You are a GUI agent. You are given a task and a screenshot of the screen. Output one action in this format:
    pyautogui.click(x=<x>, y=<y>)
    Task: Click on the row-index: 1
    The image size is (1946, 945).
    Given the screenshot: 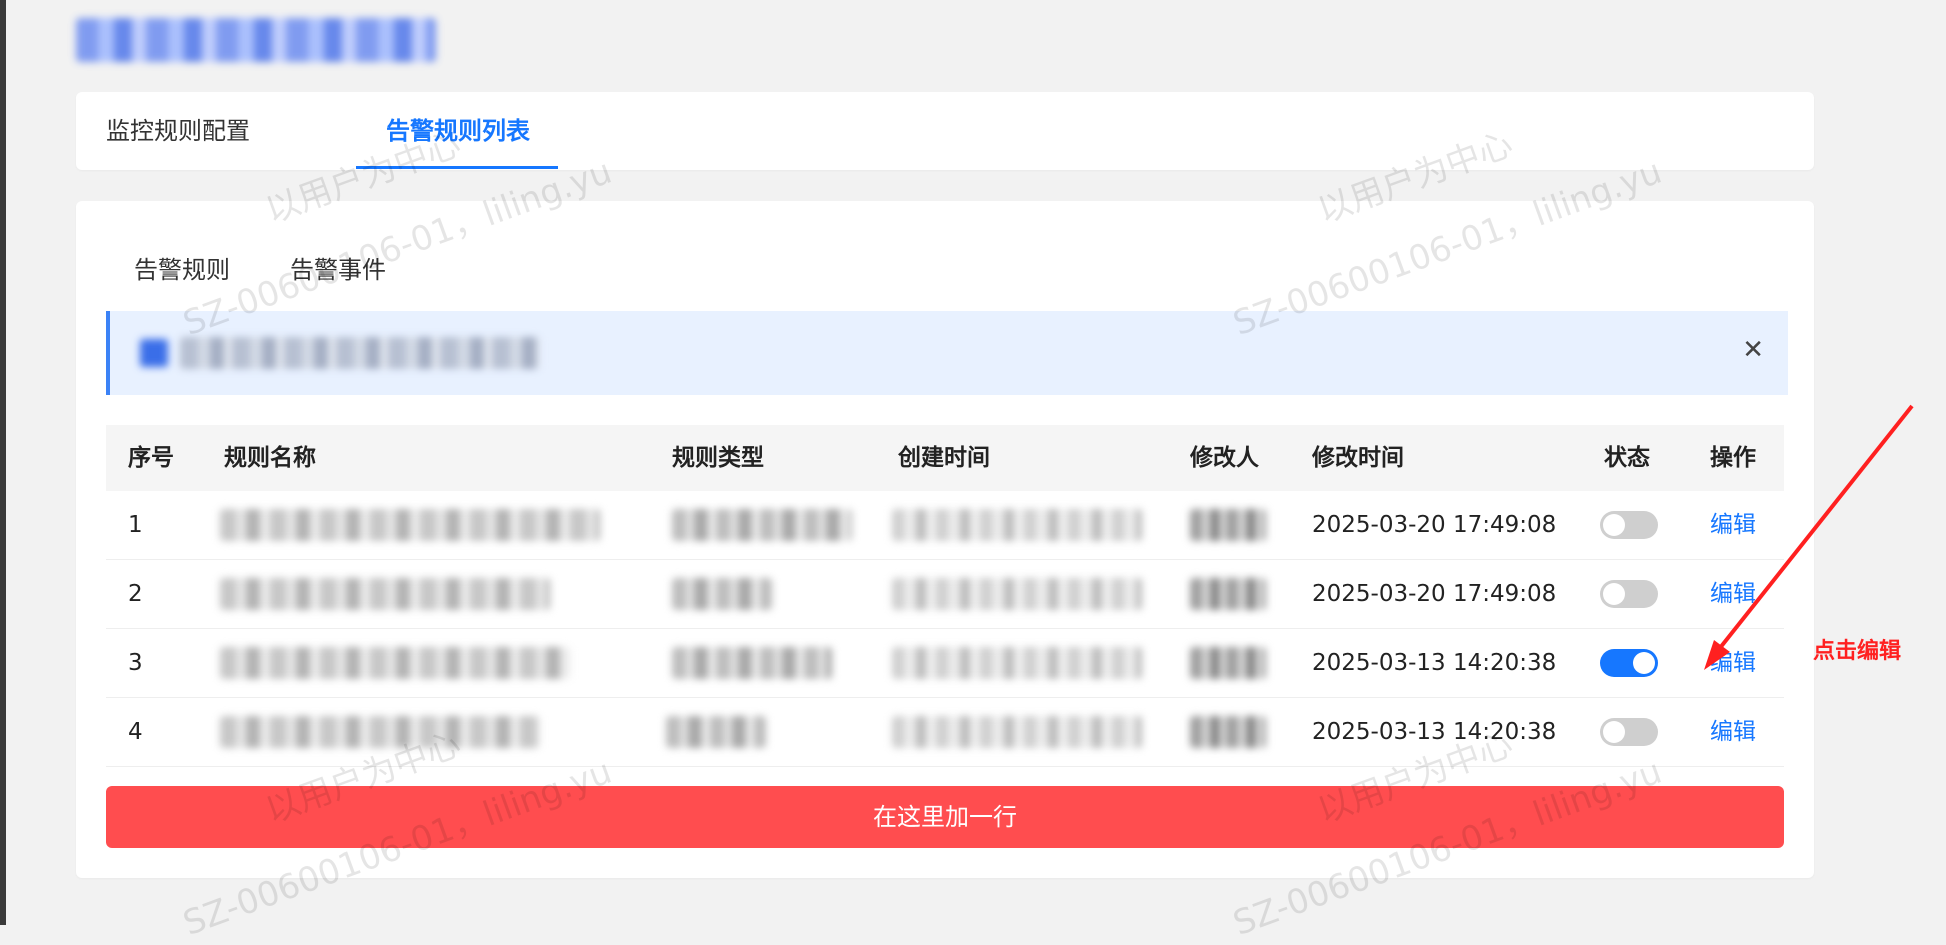 What is the action you would take?
    pyautogui.click(x=135, y=525)
    